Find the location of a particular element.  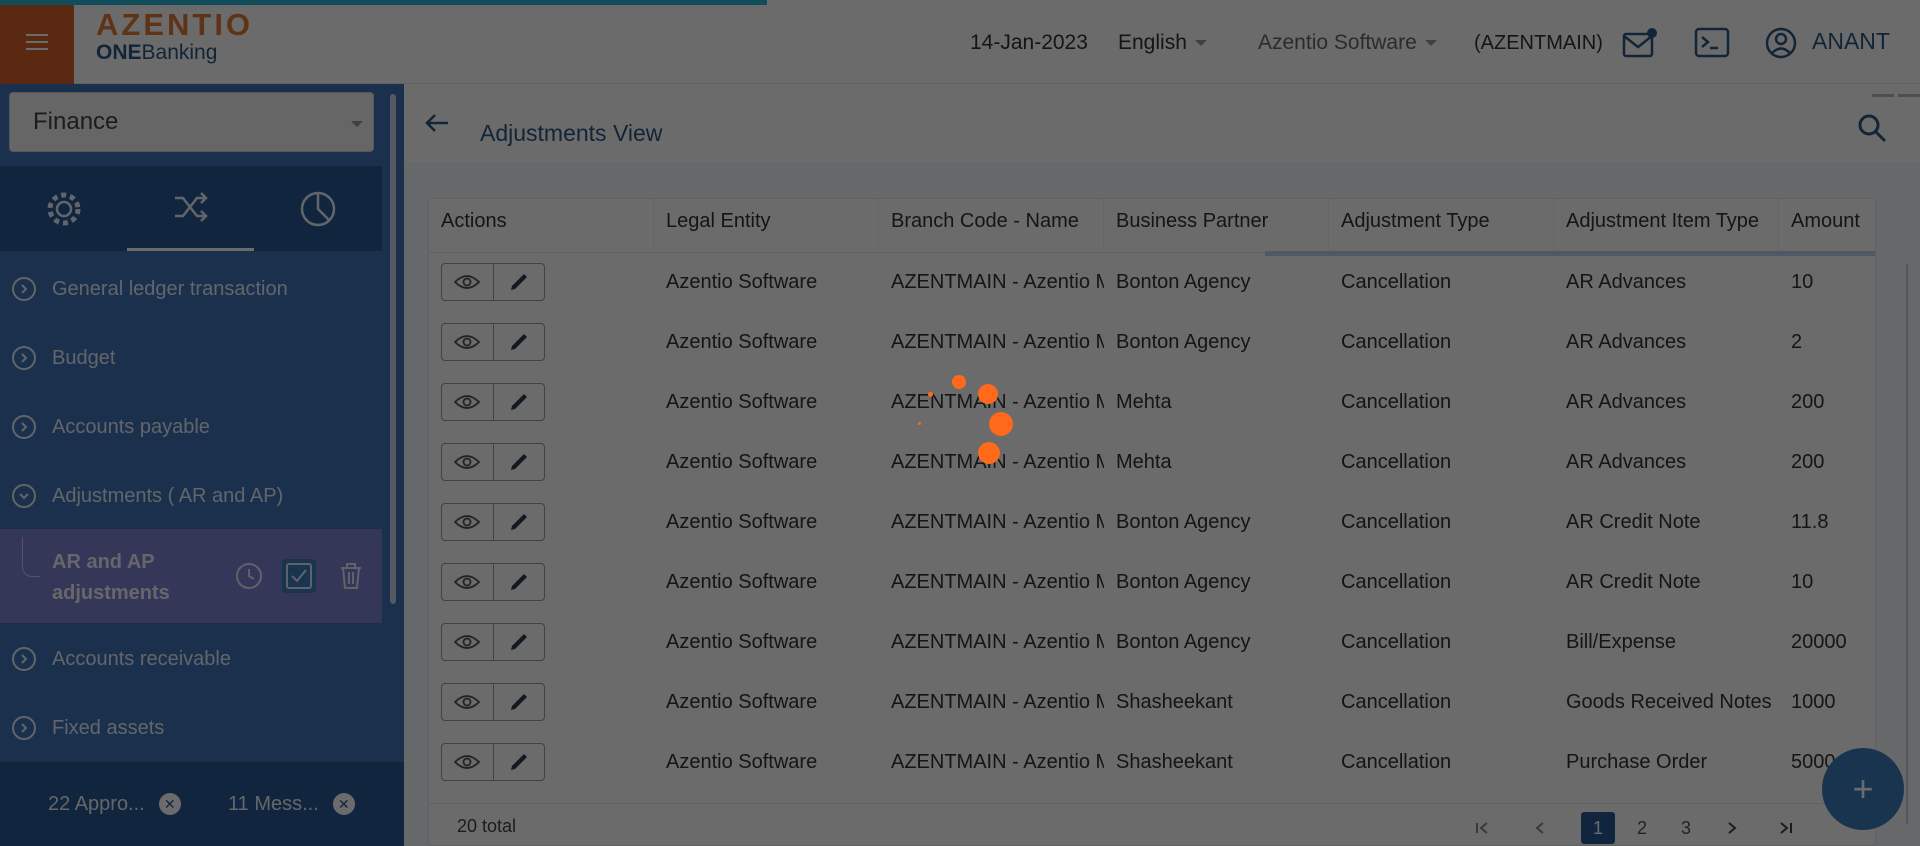

column-header-actions: Actions is located at coordinates (541, 226).